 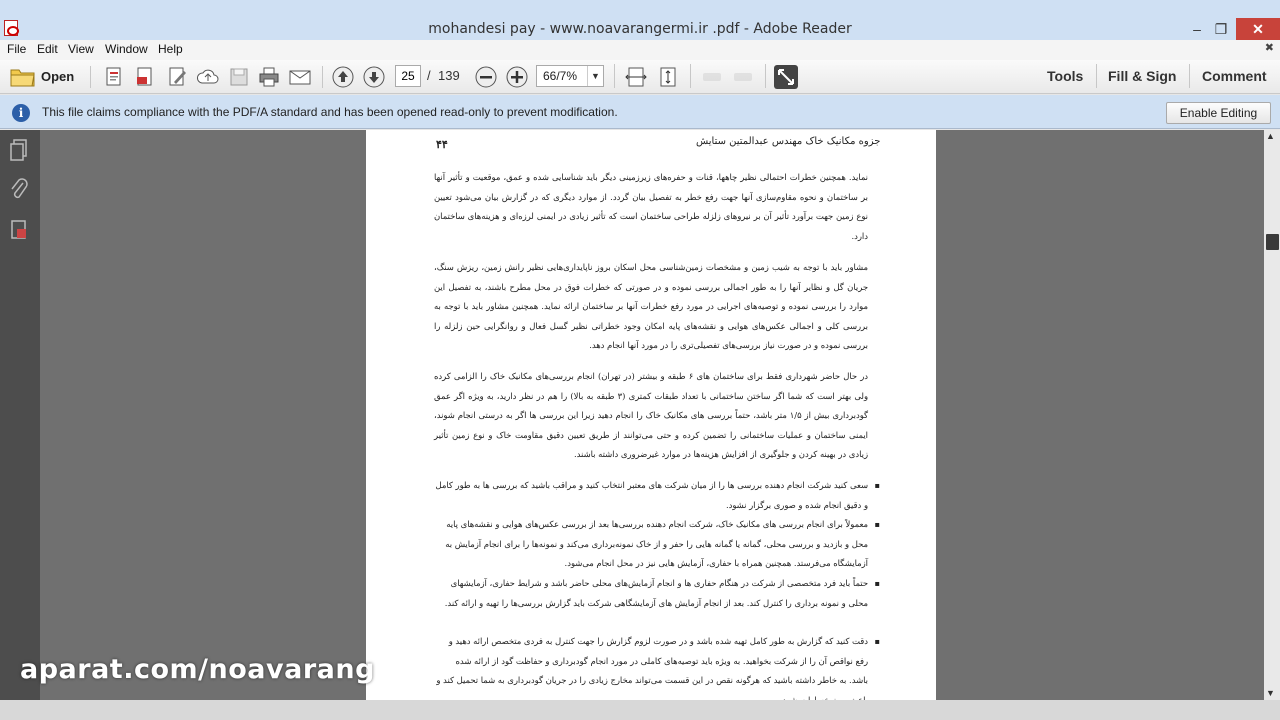 I want to click on navigation-pane, so click(x=20, y=415).